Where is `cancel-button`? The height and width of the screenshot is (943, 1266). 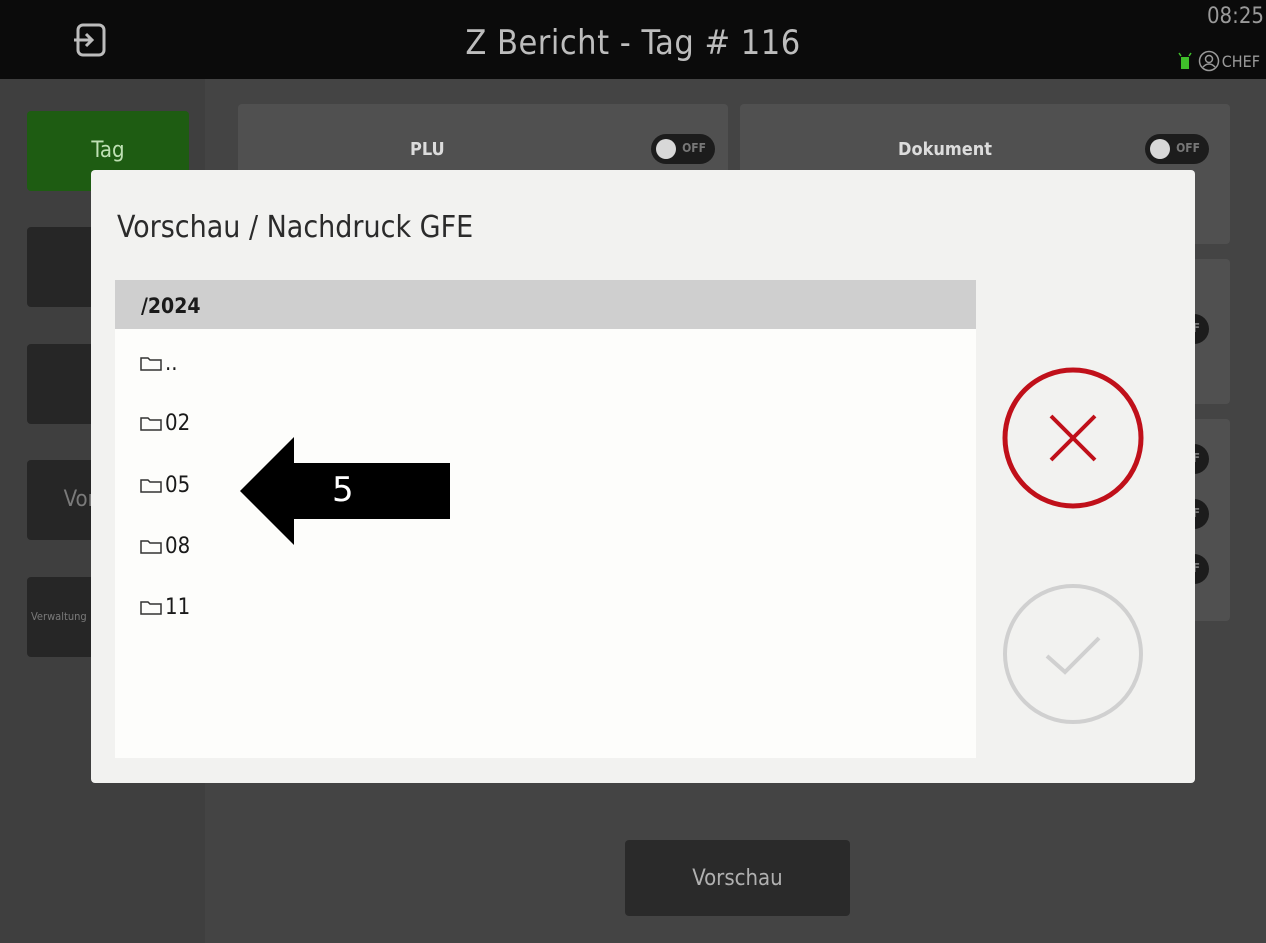 cancel-button is located at coordinates (1073, 438).